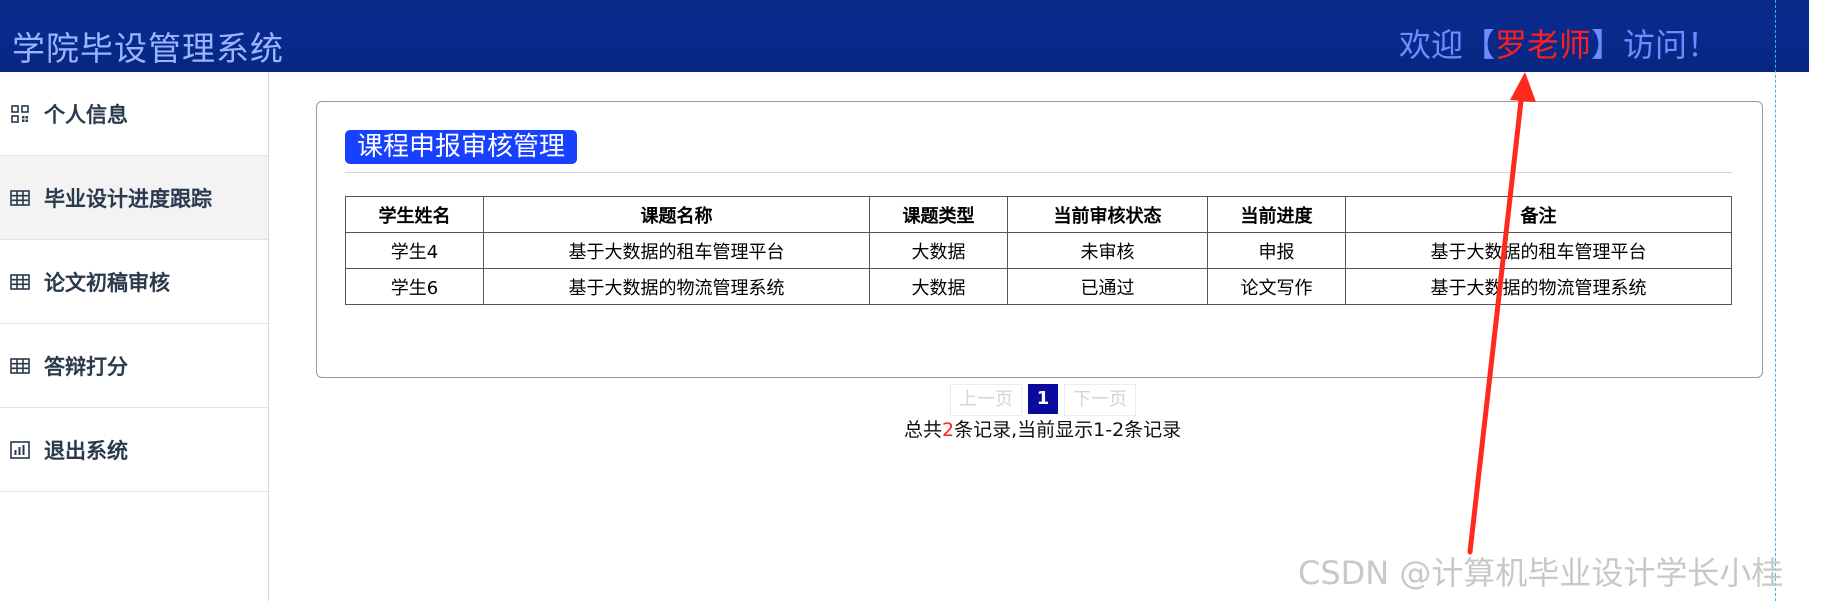 Image resolution: width=1830 pixels, height=601 pixels. What do you see at coordinates (1538, 286) in the screenshot?
I see `cell-remark: 基于大数据的物流管理系统` at bounding box center [1538, 286].